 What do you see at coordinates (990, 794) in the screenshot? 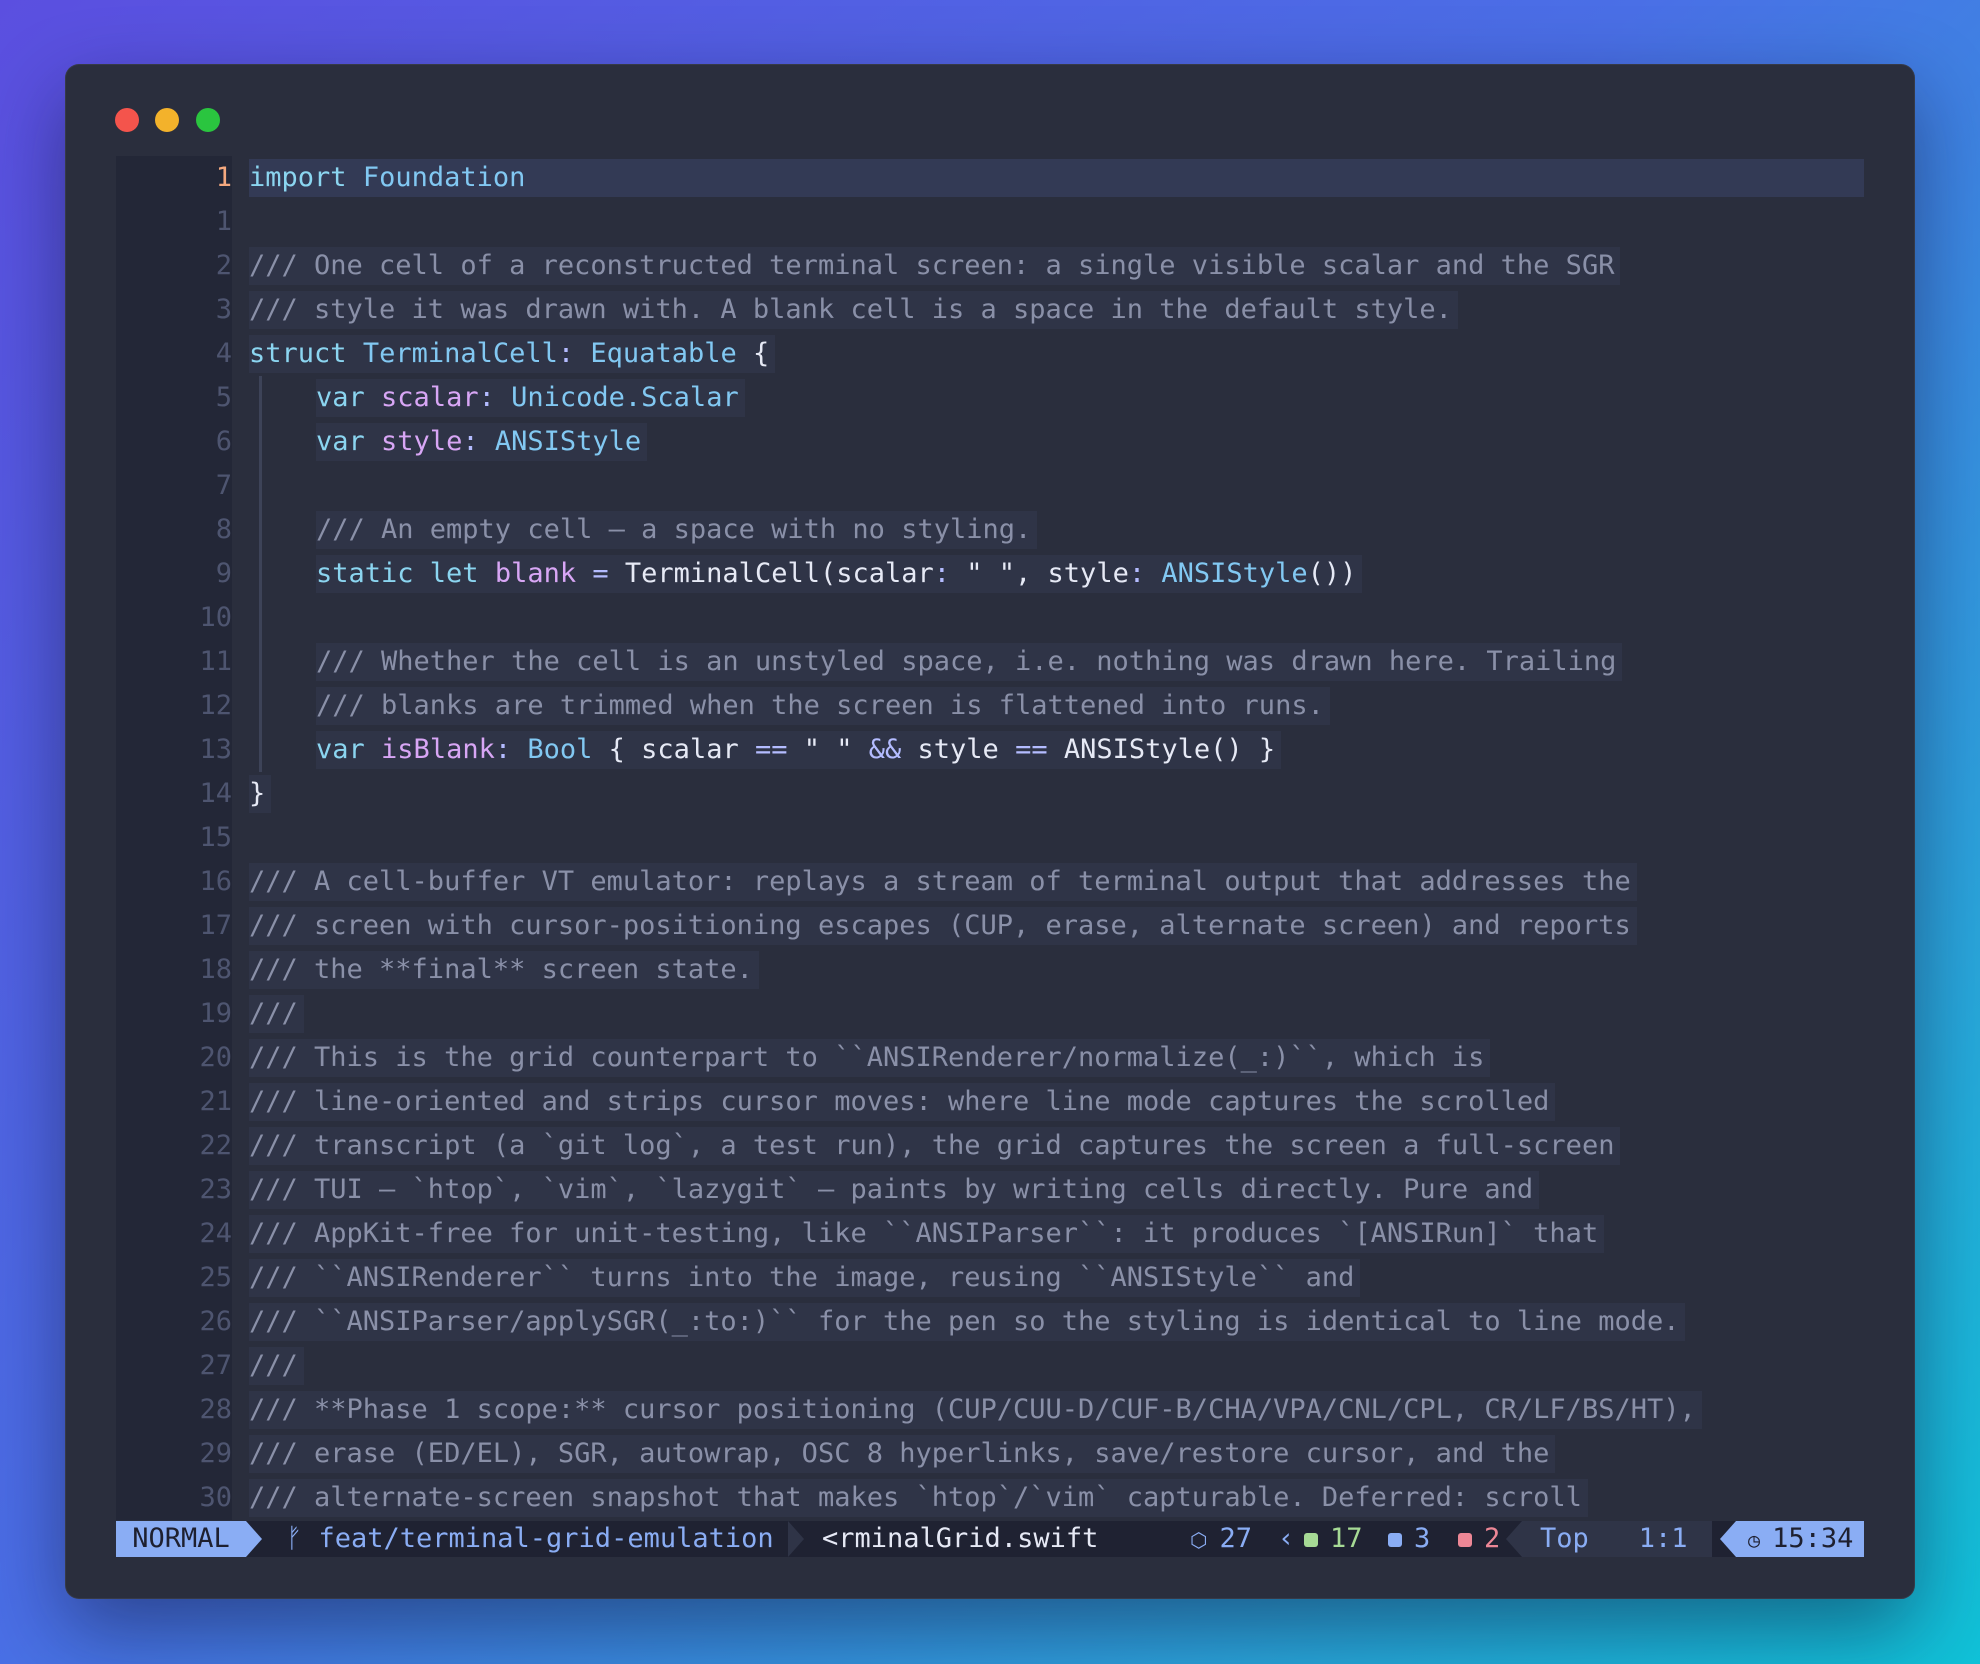
I see `code-line: 14}` at bounding box center [990, 794].